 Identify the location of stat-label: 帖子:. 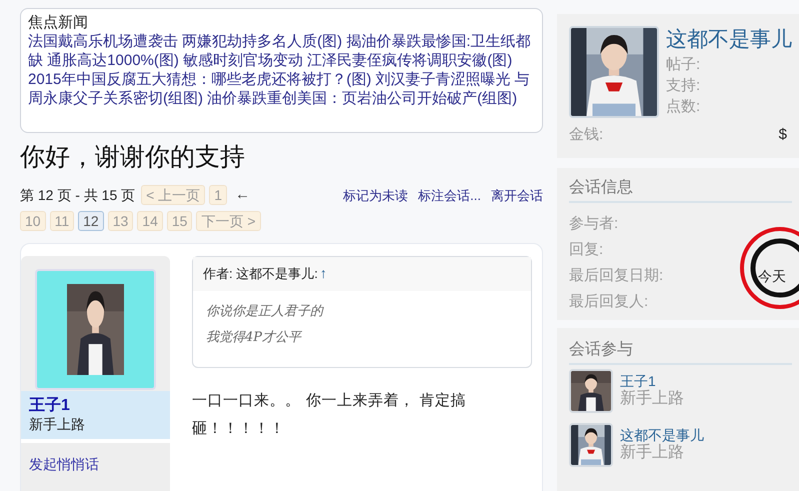
(683, 65).